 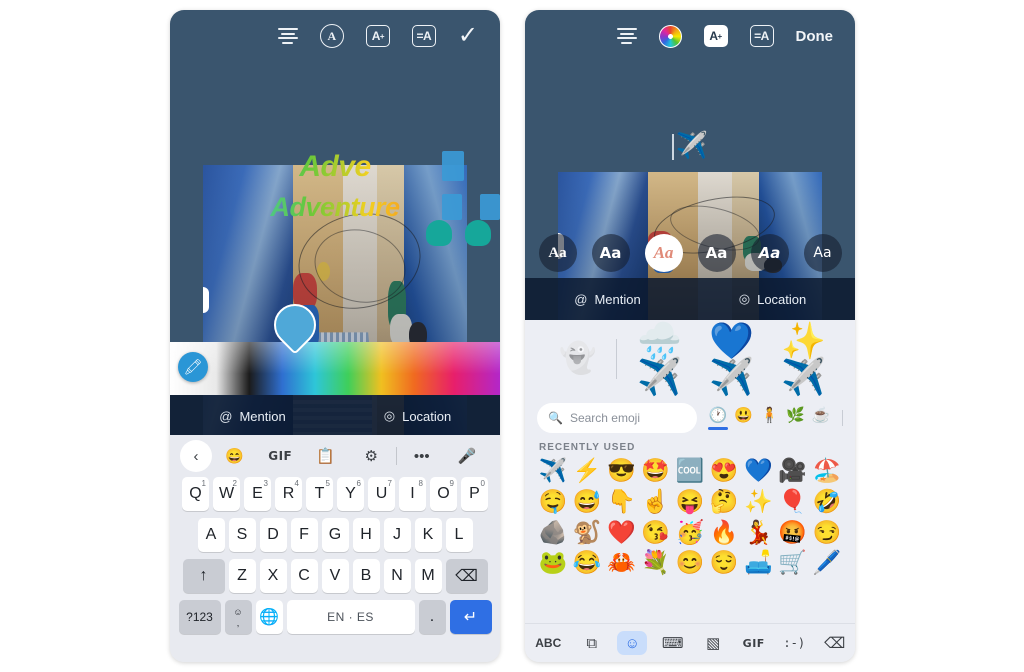 I want to click on symbols-key: ?123, so click(x=199, y=617).